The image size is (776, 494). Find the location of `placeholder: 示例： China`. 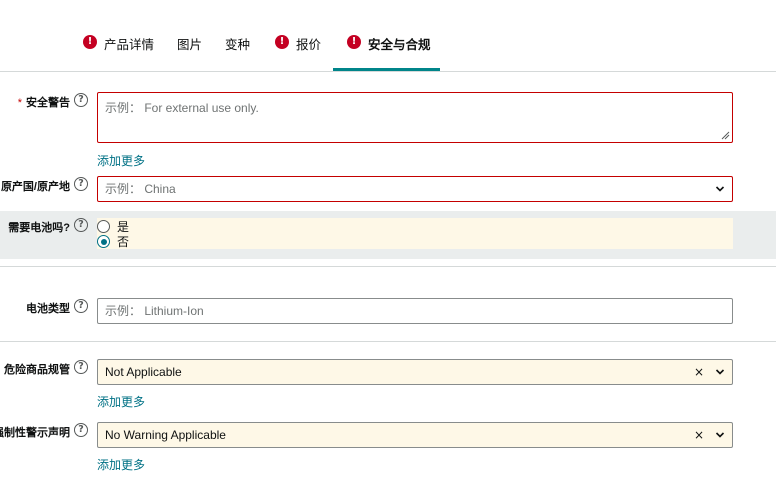

placeholder: 示例： China is located at coordinates (140, 189).